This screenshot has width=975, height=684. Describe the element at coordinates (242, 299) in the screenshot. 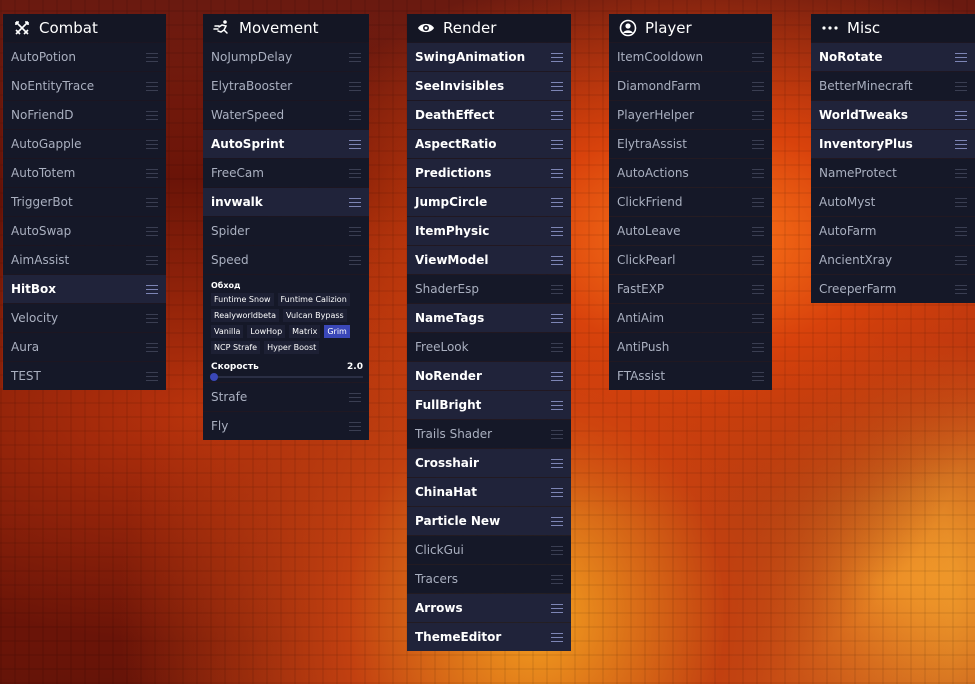

I see `mode-option-funtime-snow: Funtime Snow` at that location.